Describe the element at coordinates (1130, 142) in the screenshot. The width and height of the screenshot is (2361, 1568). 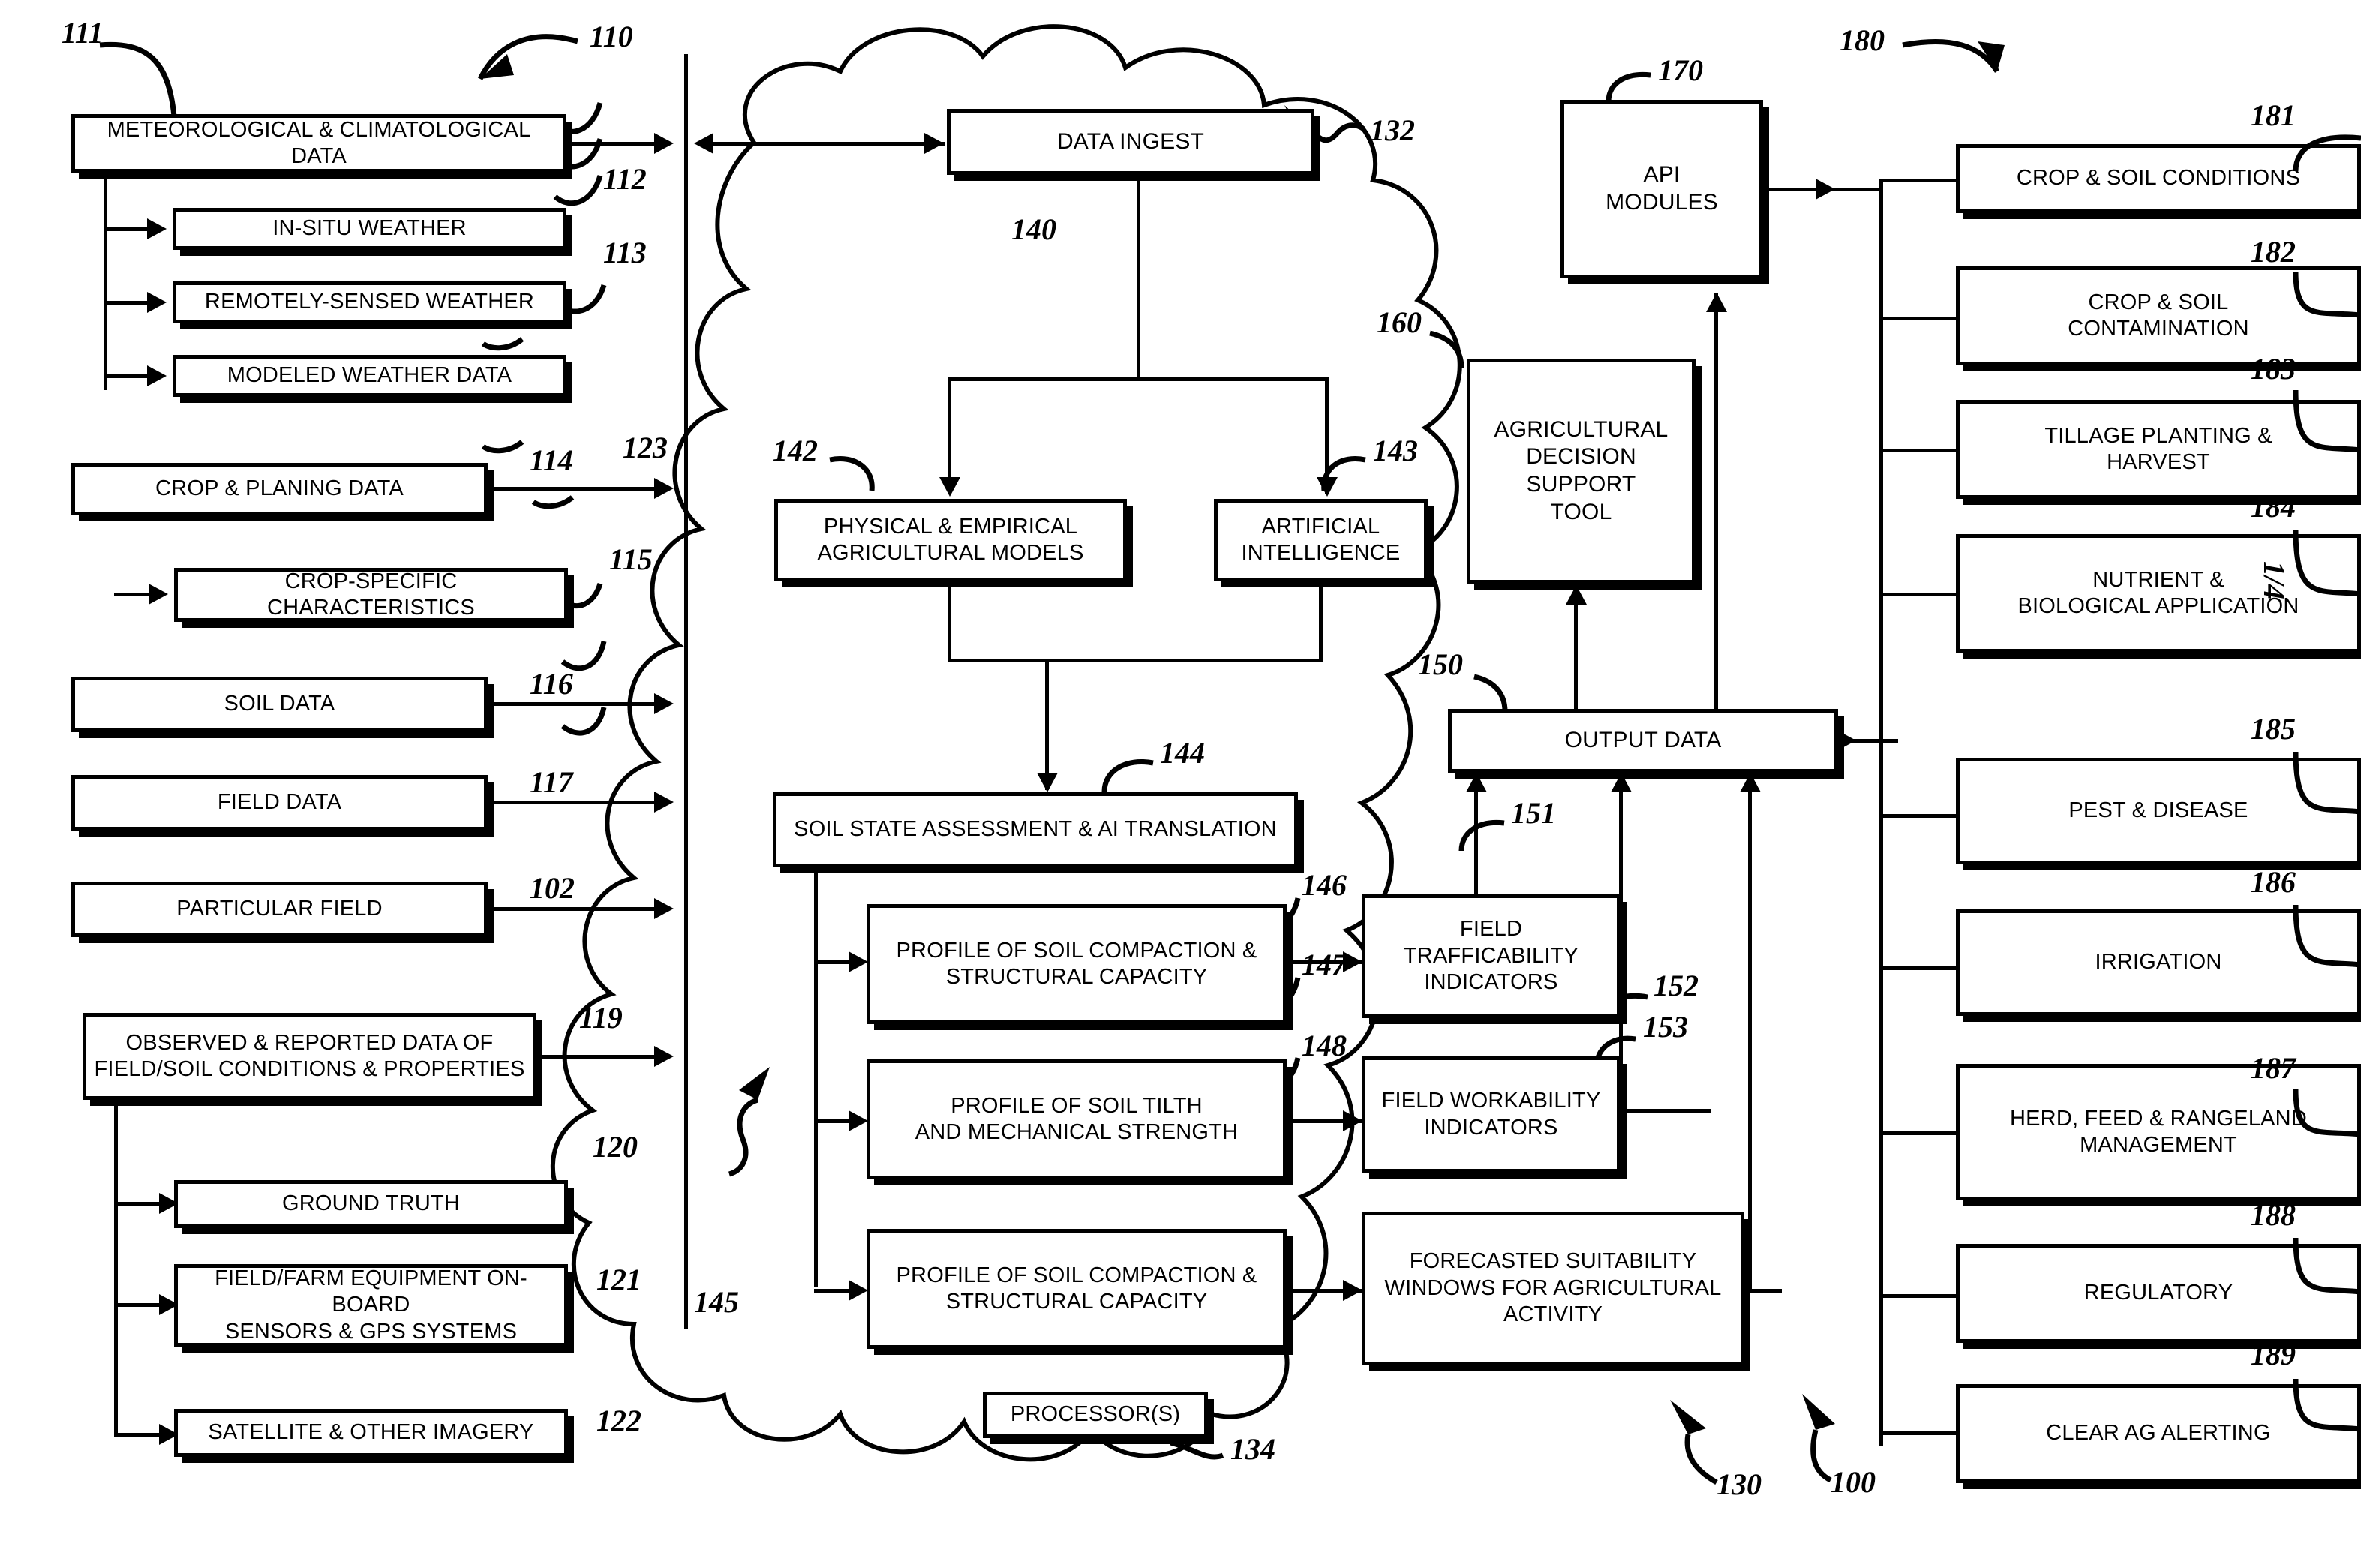
I see `data-ingest-box: DATA INGEST` at that location.